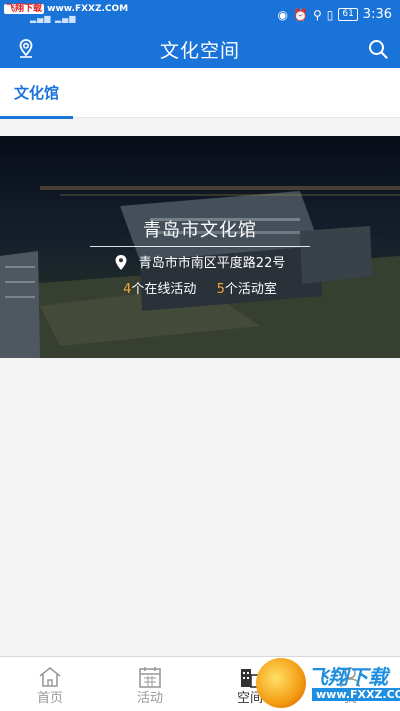 The image size is (400, 711). What do you see at coordinates (149, 698) in the screenshot?
I see `nav-label-activities: 活动` at bounding box center [149, 698].